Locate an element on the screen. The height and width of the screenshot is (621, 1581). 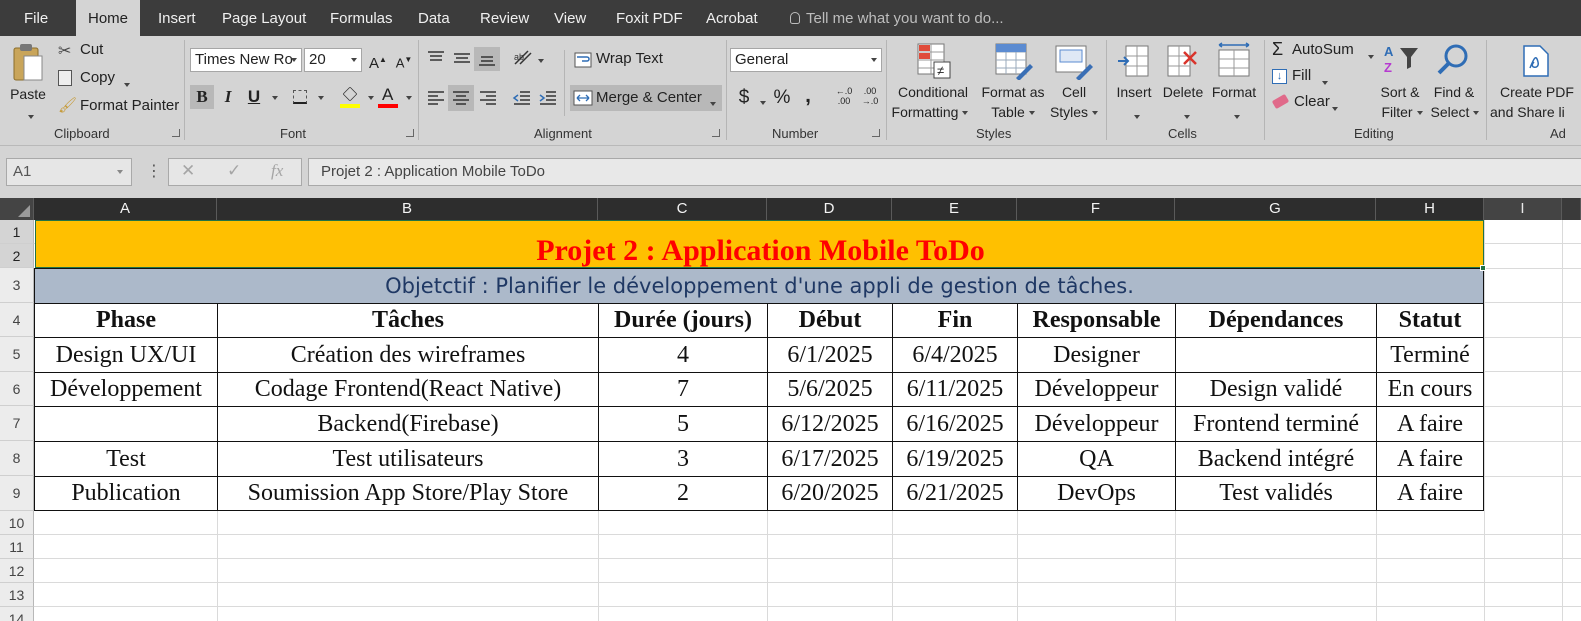
tab-home: Home is located at coordinates (108, 18).